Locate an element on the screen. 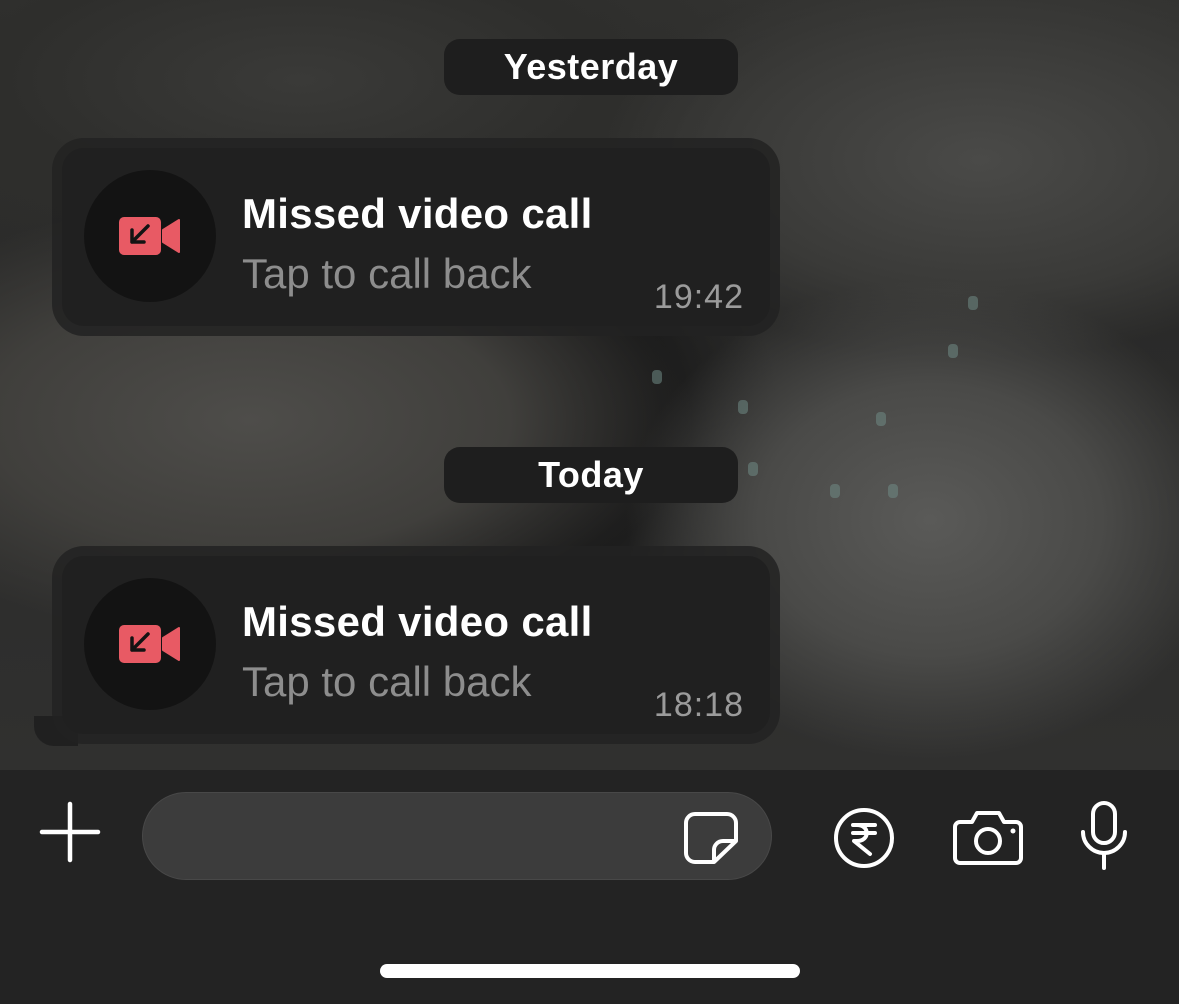 Image resolution: width=1179 pixels, height=1004 pixels. message-timestamp: 19:42 is located at coordinates (698, 297).